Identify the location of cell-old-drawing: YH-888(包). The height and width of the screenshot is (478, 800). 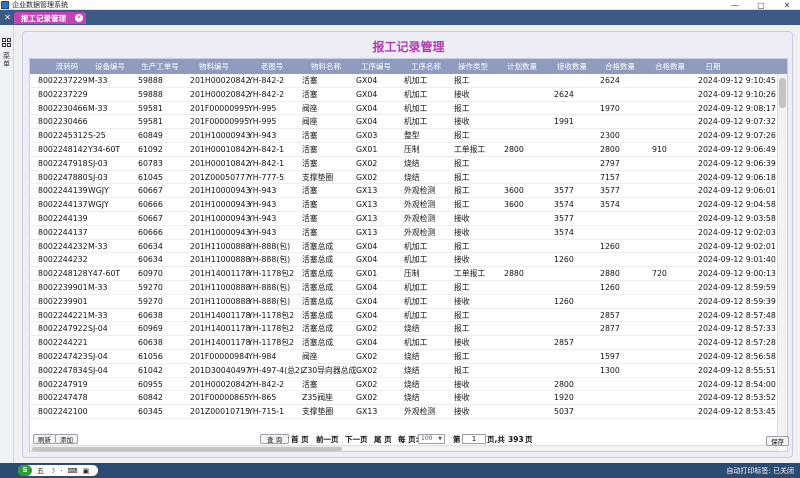
(269, 302).